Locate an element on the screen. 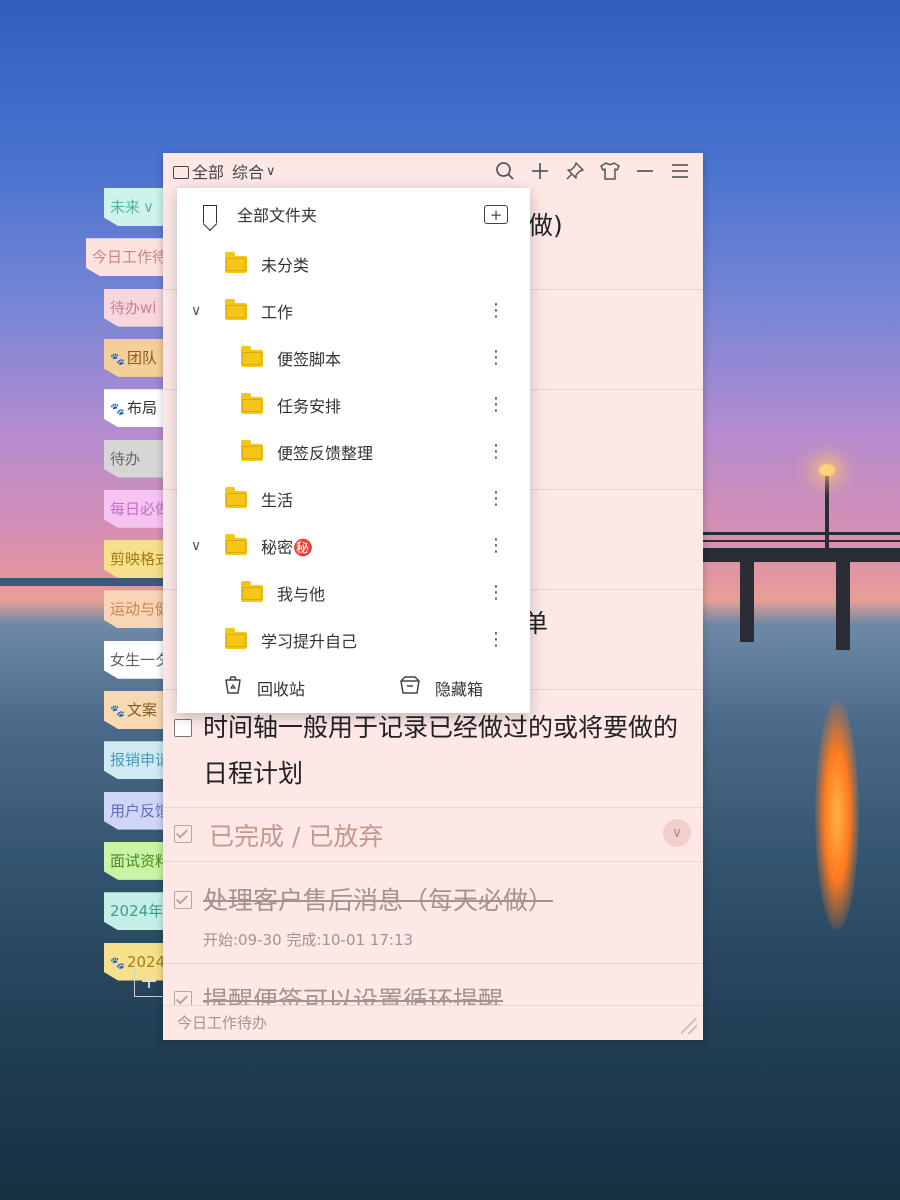  folder-label: 我与他 is located at coordinates (301, 594).